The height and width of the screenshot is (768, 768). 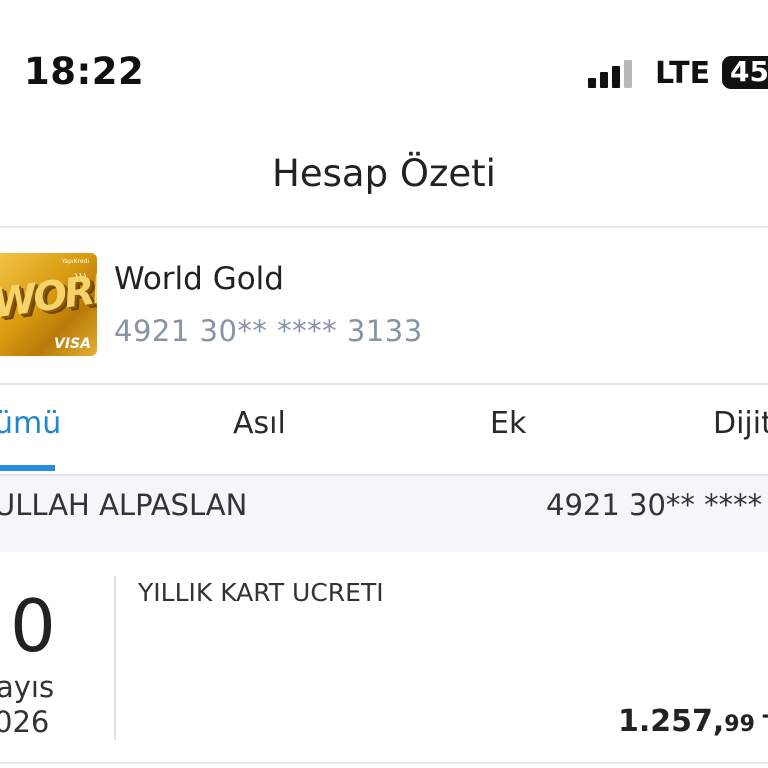 What do you see at coordinates (749, 72) in the screenshot?
I see `battery-level: 45` at bounding box center [749, 72].